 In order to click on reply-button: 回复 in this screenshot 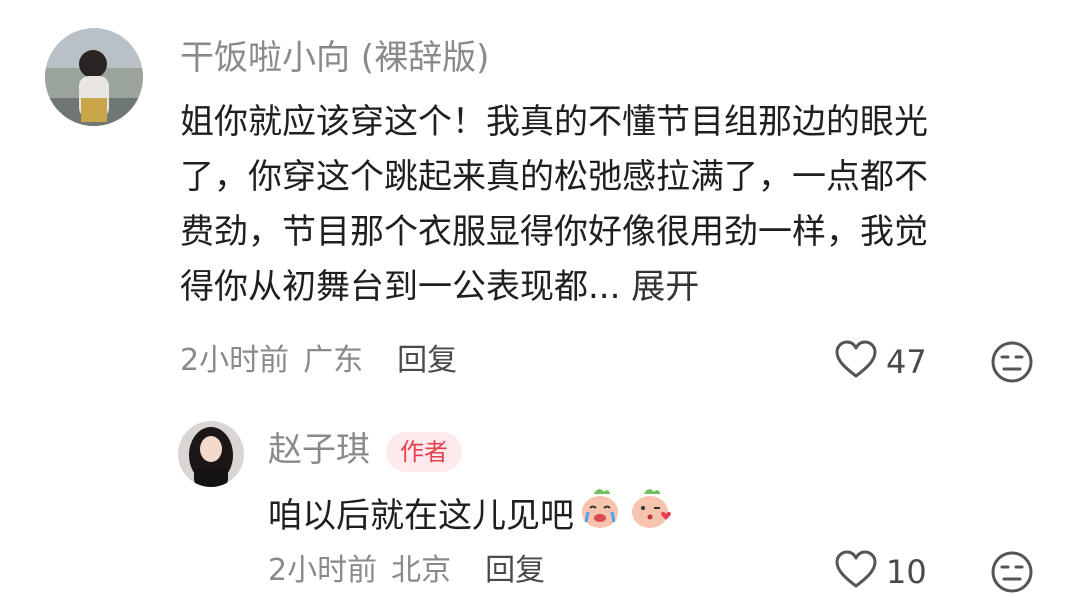, I will do `click(427, 360)`.